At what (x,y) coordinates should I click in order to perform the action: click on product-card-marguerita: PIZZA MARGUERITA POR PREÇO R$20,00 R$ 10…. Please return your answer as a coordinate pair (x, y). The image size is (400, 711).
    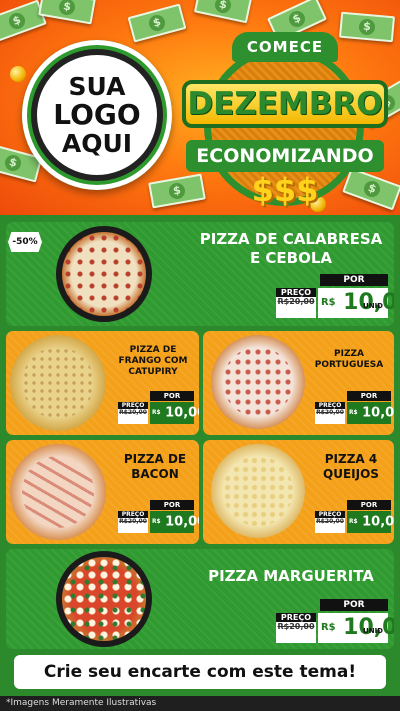
    Looking at the image, I should click on (200, 599).